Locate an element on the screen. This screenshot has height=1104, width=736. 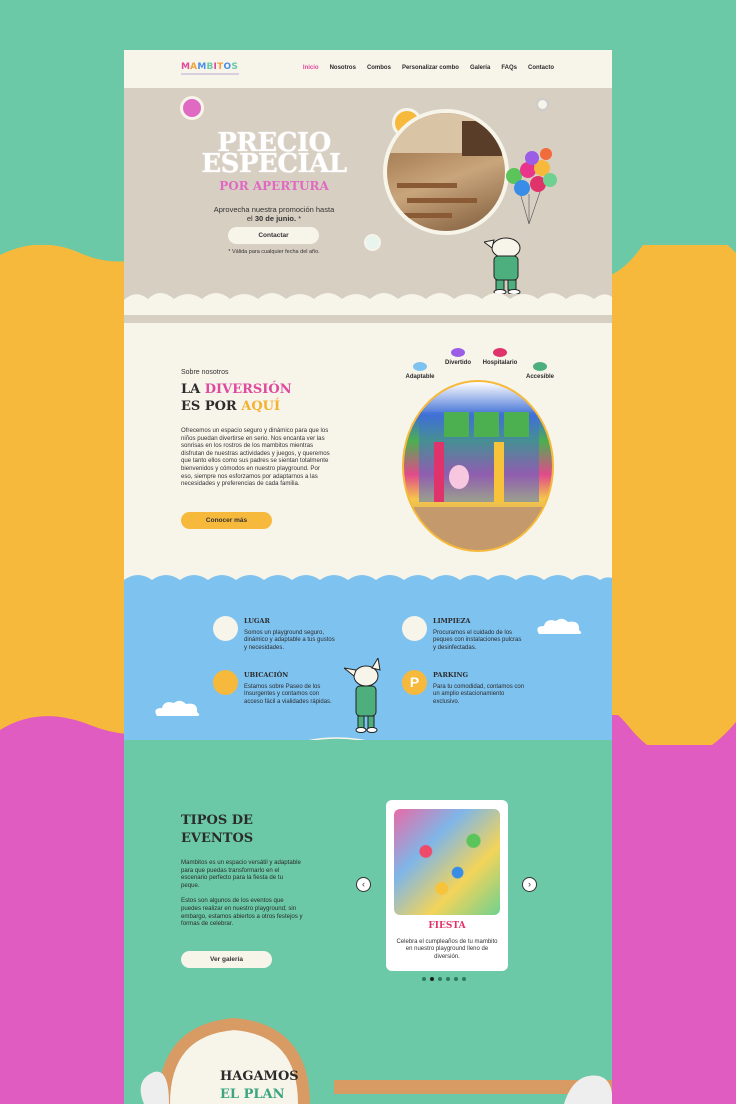
nav-link-nosotros: Nosotros is located at coordinates (343, 68).